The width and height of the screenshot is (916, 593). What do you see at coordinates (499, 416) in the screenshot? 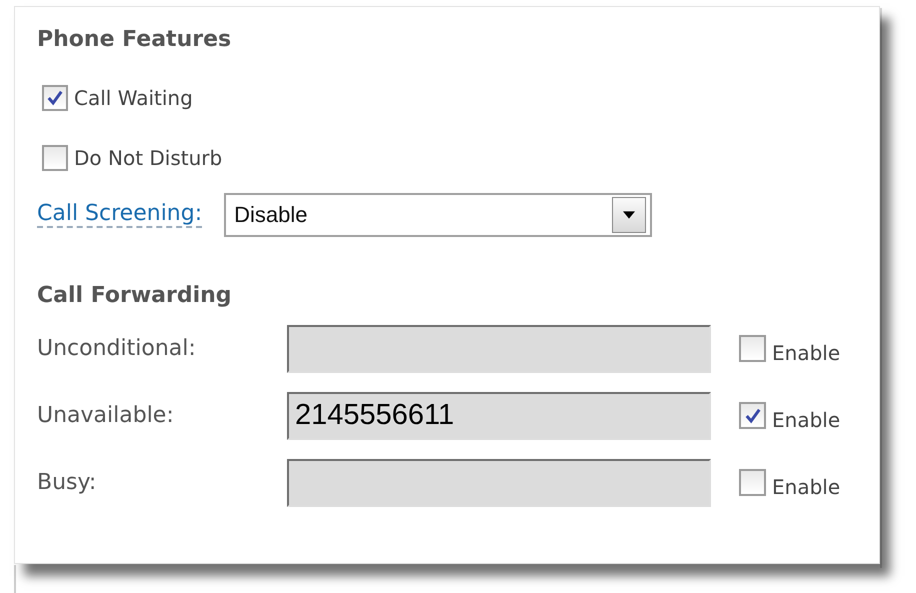
I see `input-field: 2145556611` at bounding box center [499, 416].